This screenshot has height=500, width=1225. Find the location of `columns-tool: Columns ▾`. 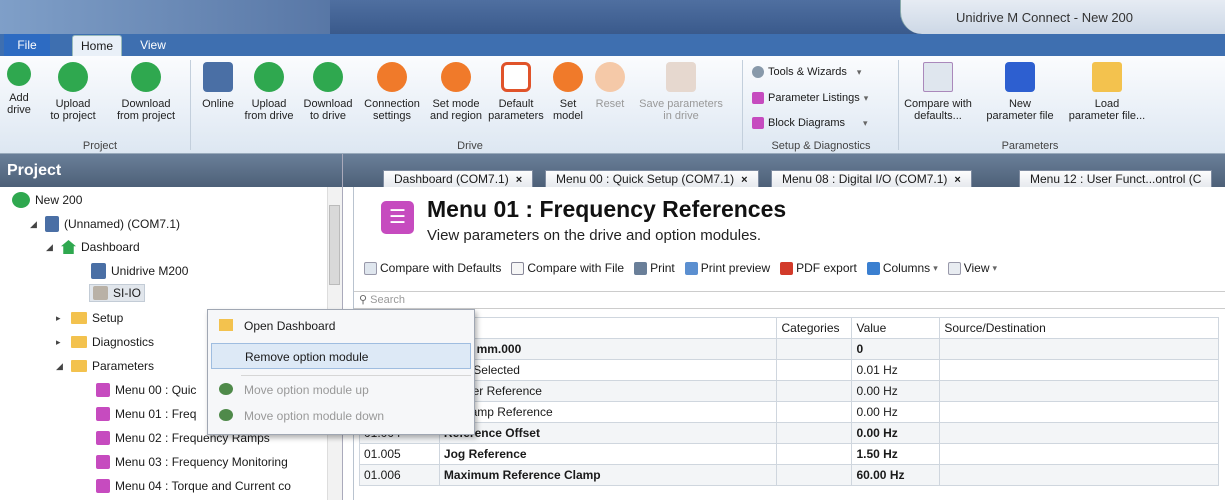

columns-tool: Columns ▾ is located at coordinates (902, 268).